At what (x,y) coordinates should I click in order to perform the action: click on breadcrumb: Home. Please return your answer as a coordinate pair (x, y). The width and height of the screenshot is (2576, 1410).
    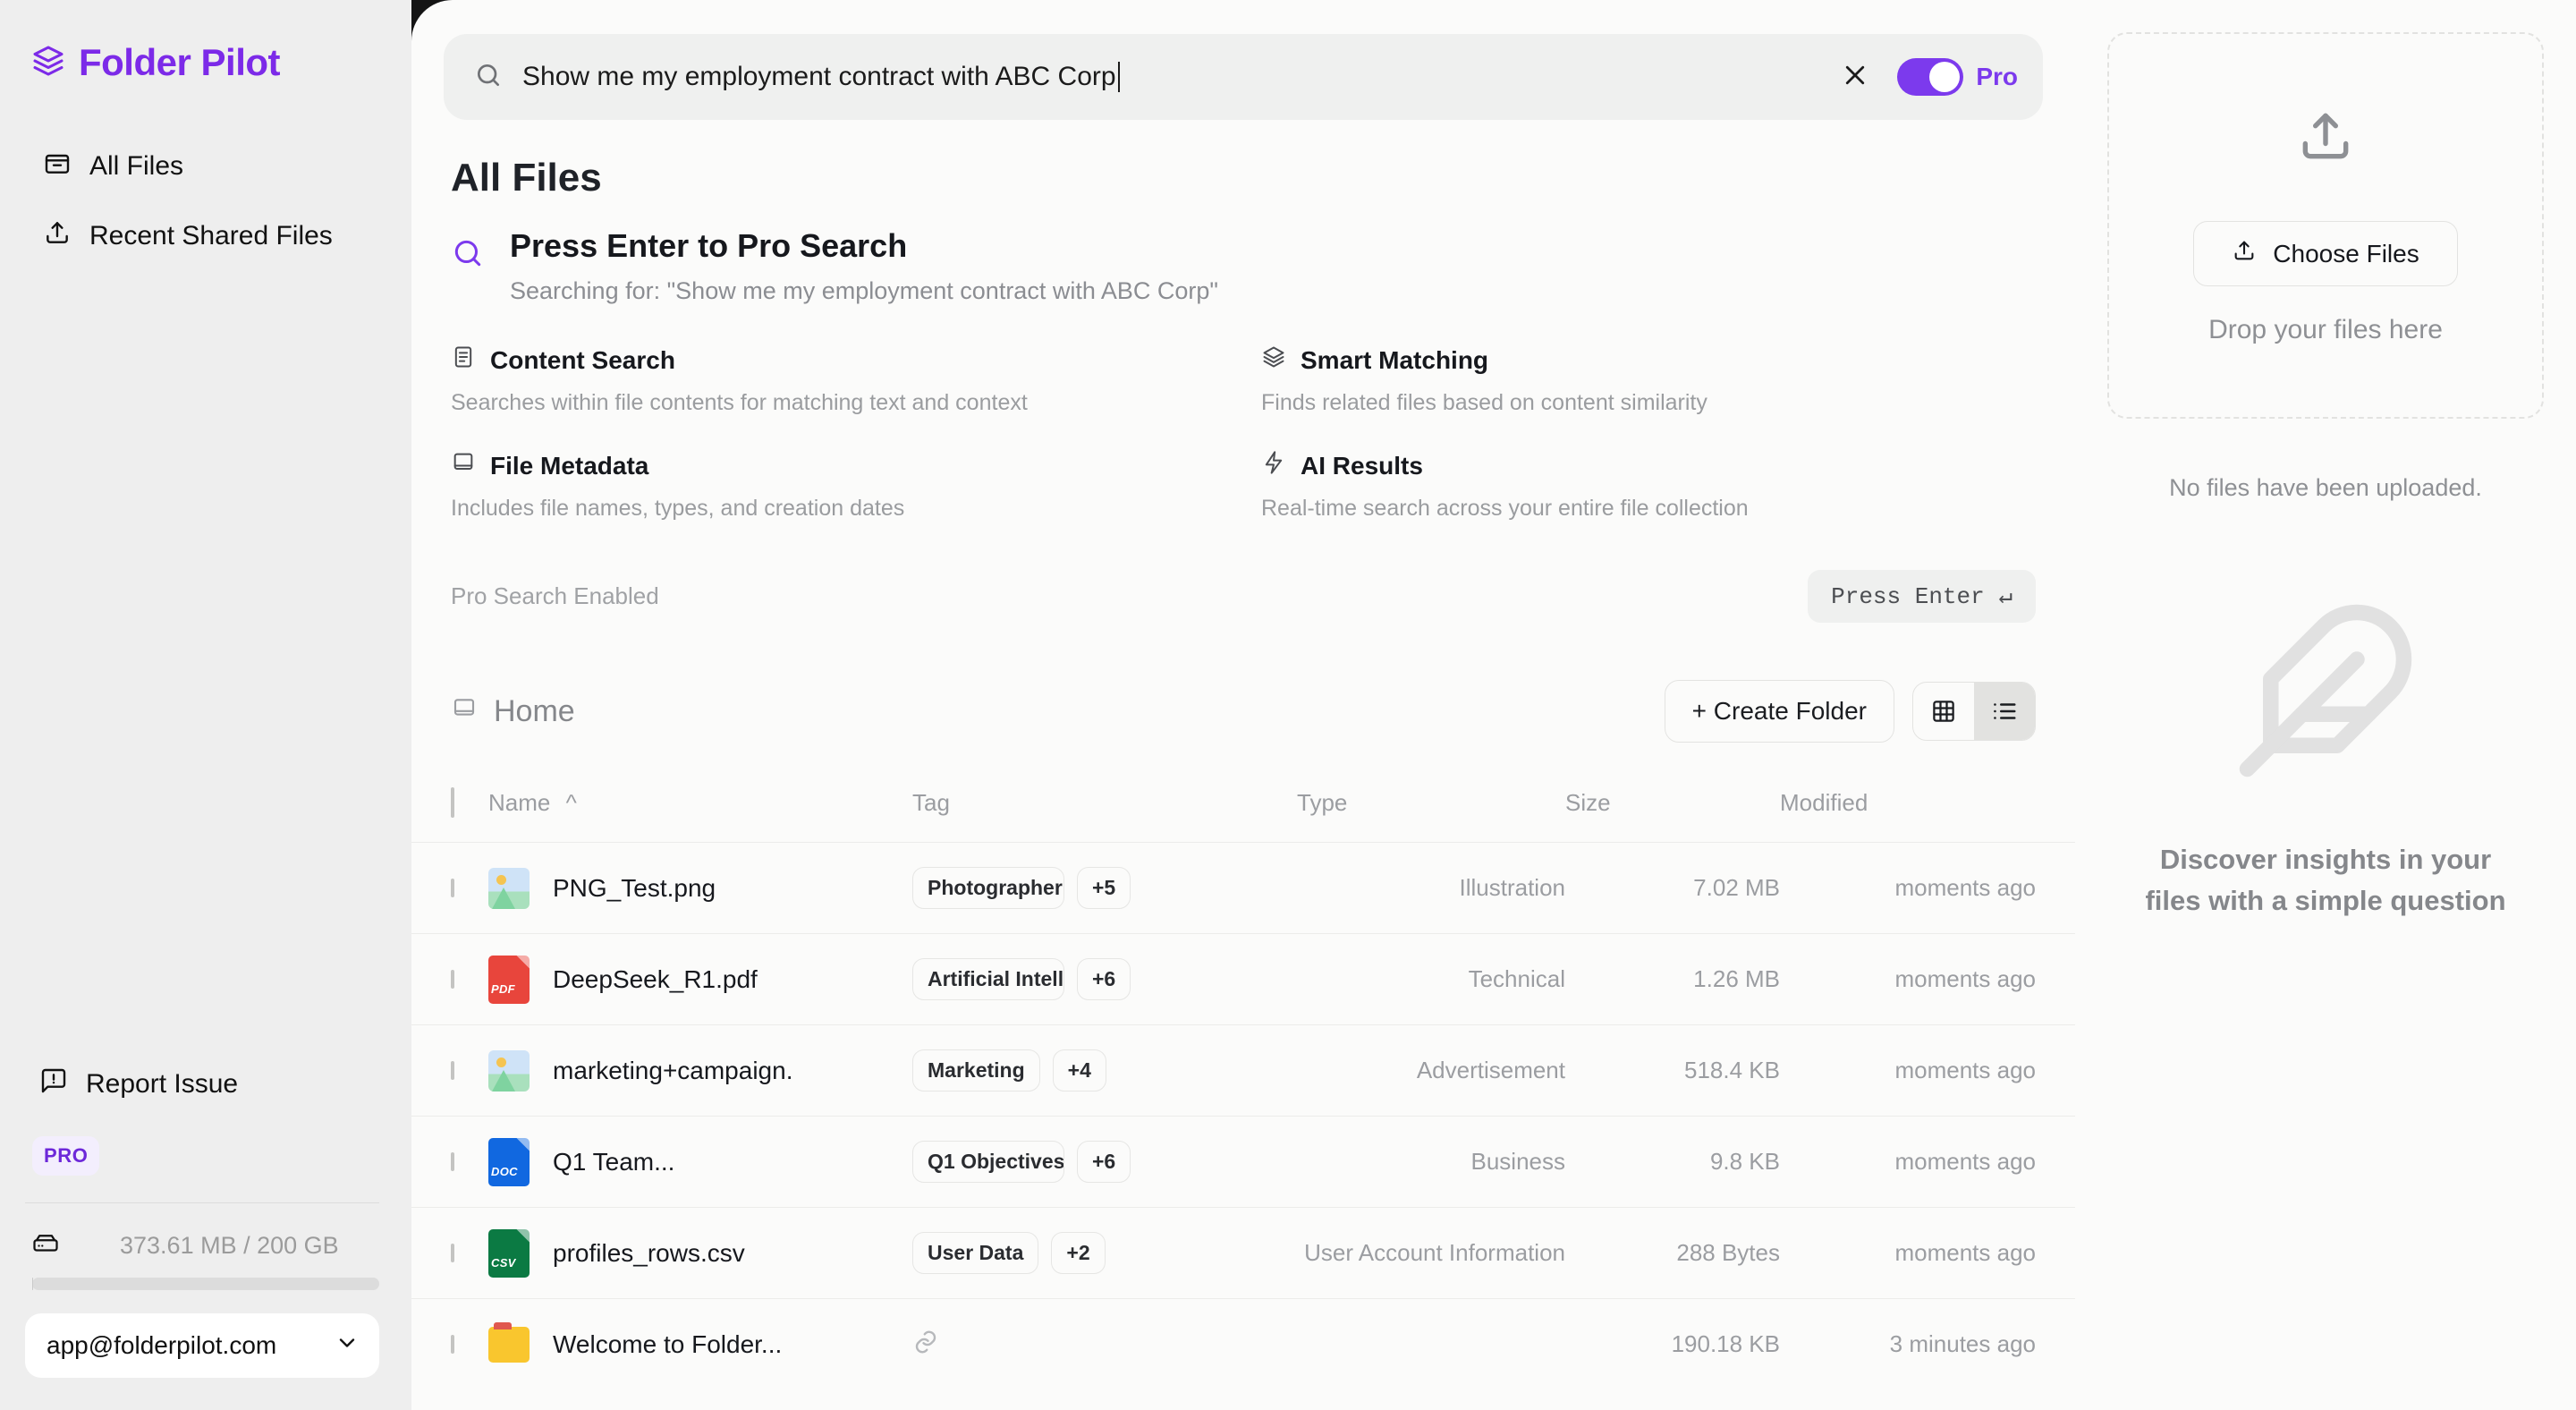
    Looking at the image, I should click on (513, 711).